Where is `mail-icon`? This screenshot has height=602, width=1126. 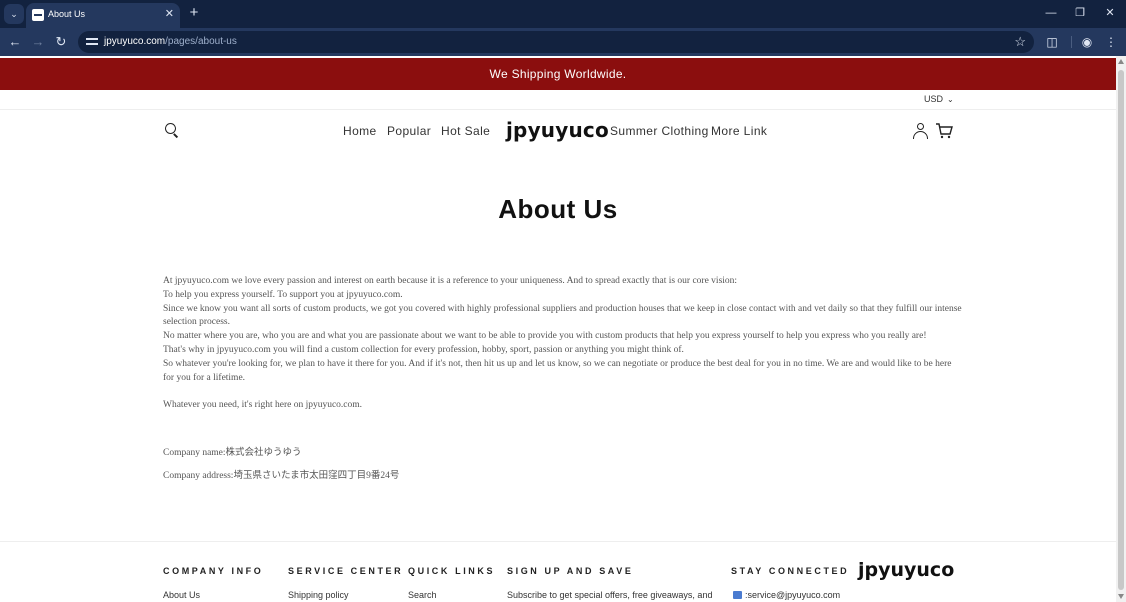
mail-icon is located at coordinates (737, 595).